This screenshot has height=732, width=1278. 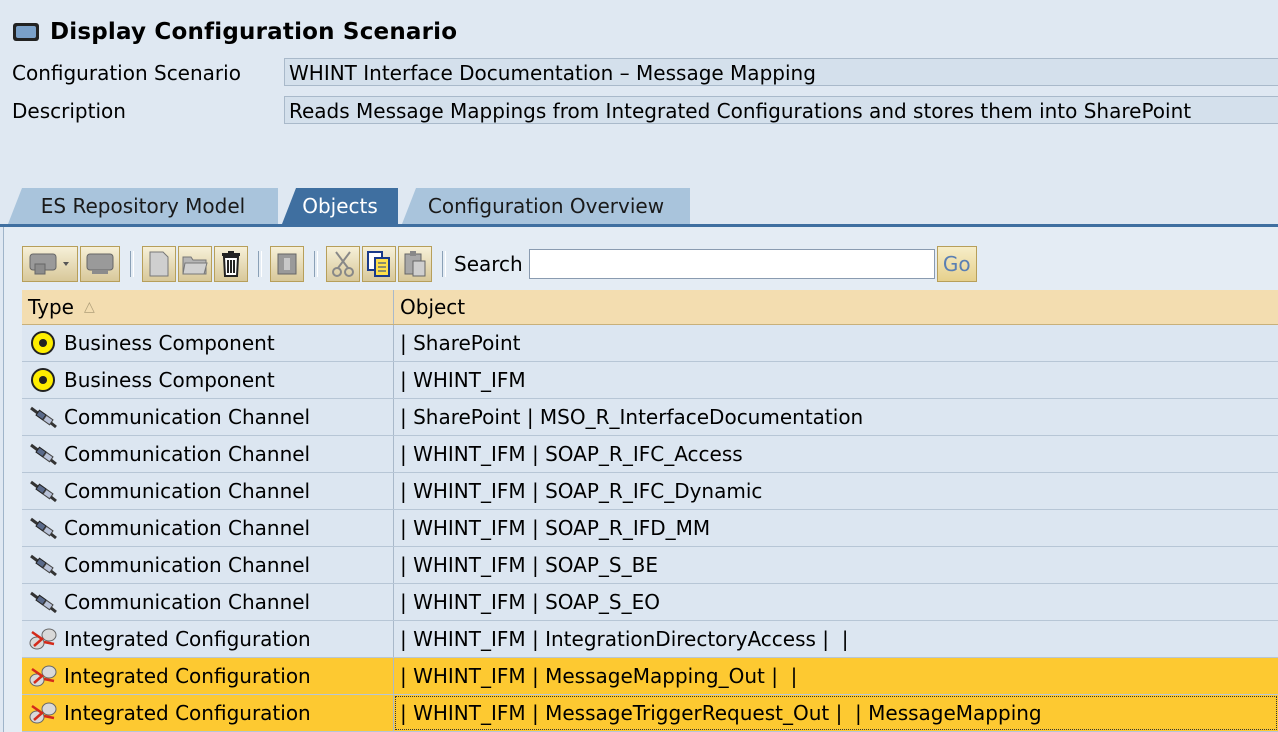 I want to click on info-button, so click(x=287, y=264).